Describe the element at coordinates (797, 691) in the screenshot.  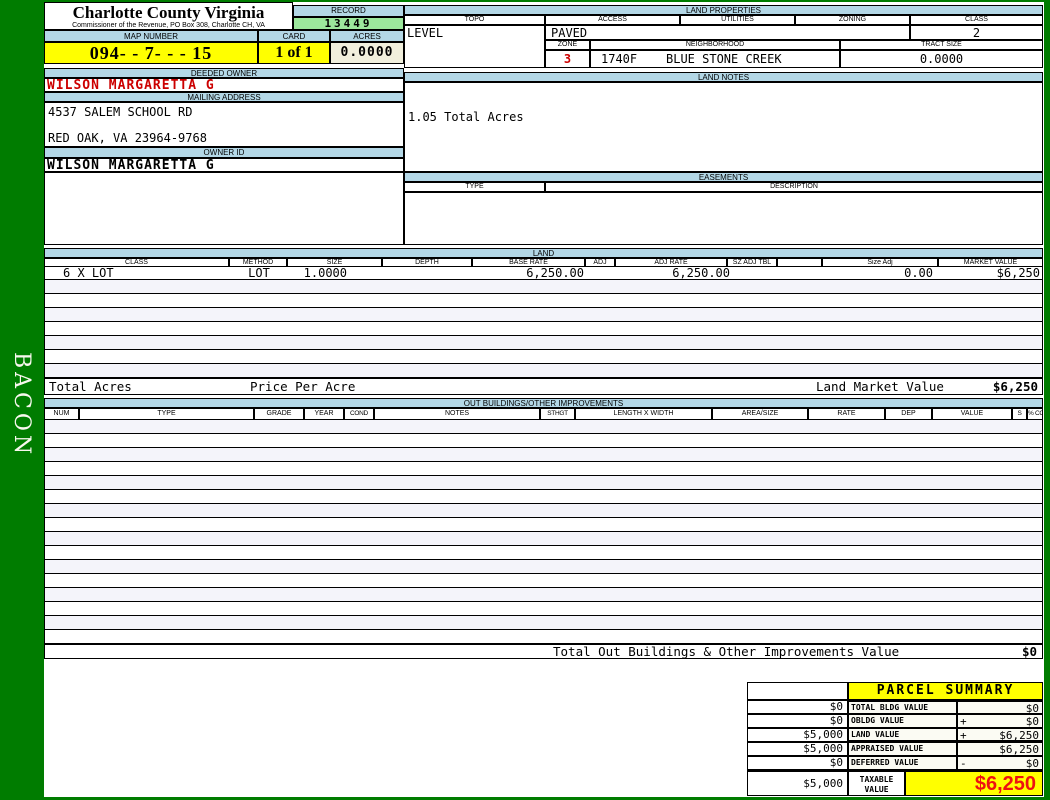
I see `ps-header-blank` at that location.